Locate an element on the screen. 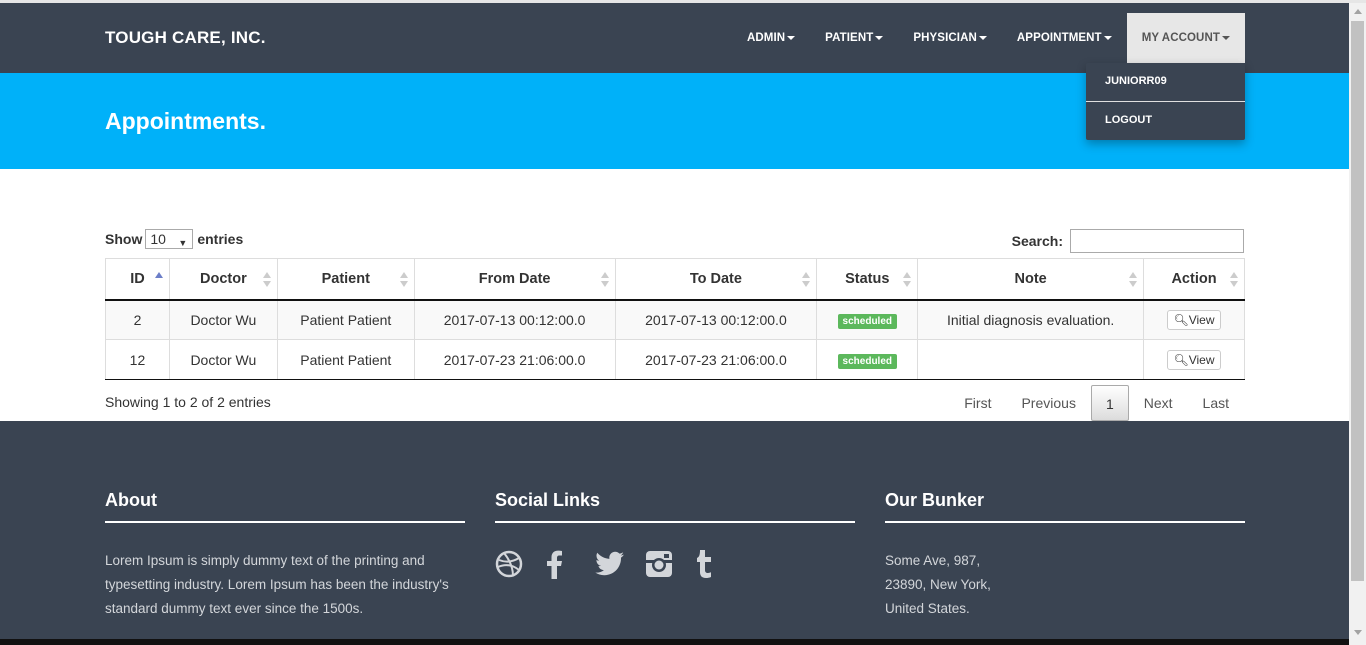 The width and height of the screenshot is (1366, 645). bottom-bar is located at coordinates (674, 642).